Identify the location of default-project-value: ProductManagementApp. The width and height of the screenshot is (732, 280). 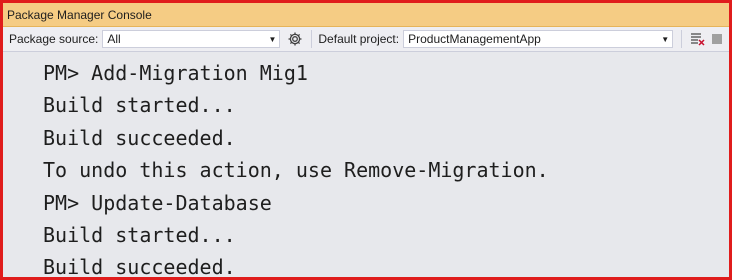
(474, 39).